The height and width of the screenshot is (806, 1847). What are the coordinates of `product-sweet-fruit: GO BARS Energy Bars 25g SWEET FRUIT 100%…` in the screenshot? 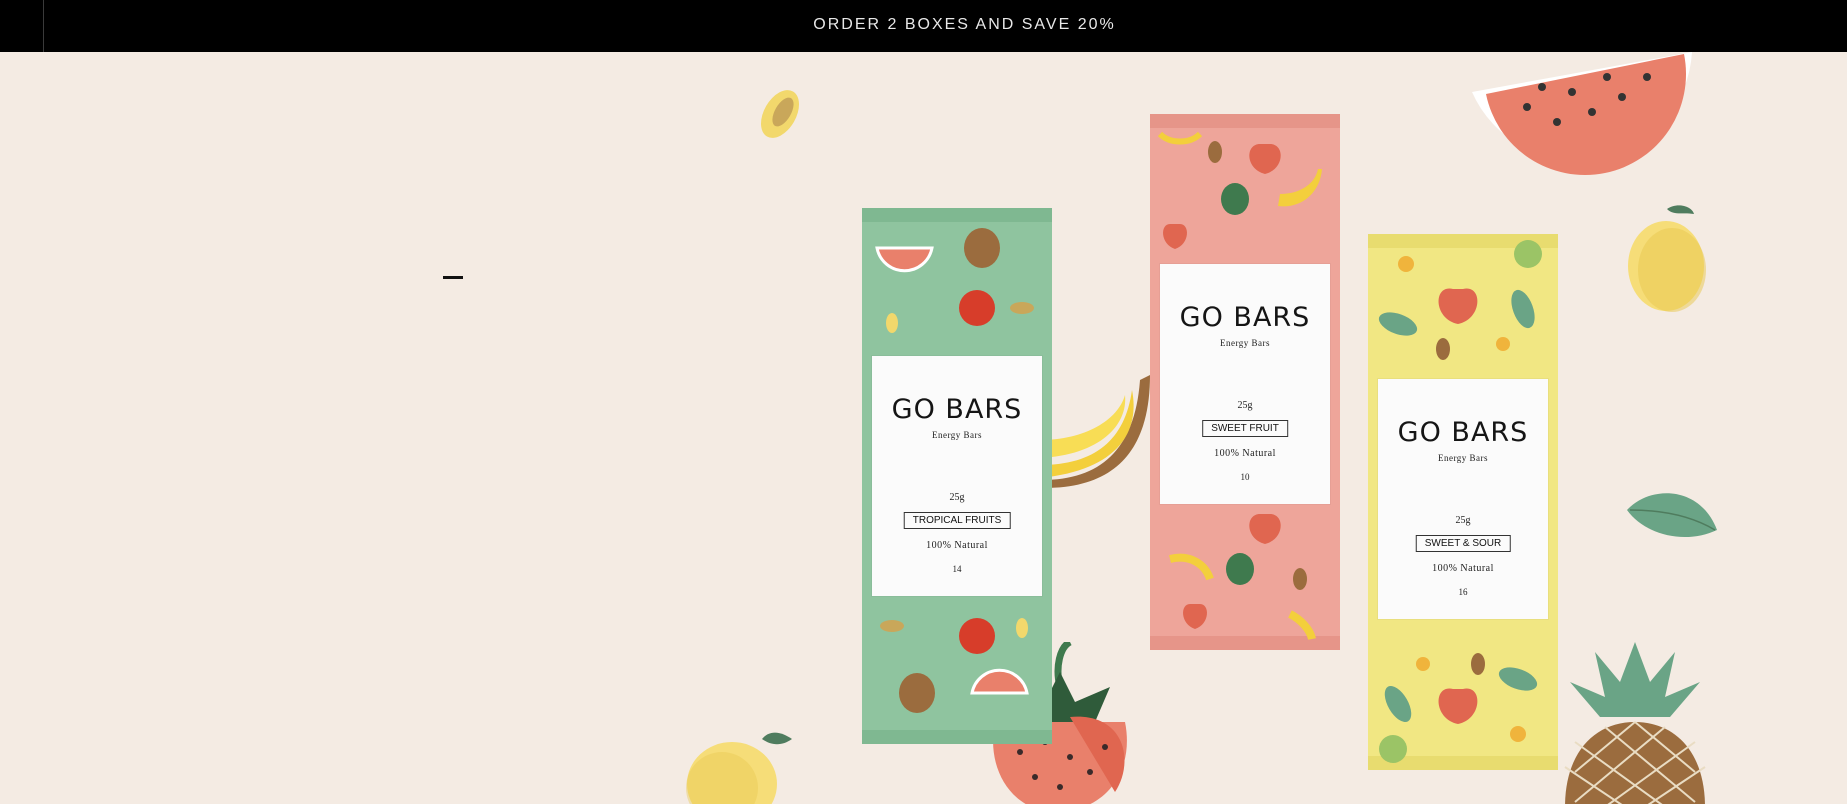 It's located at (1245, 382).